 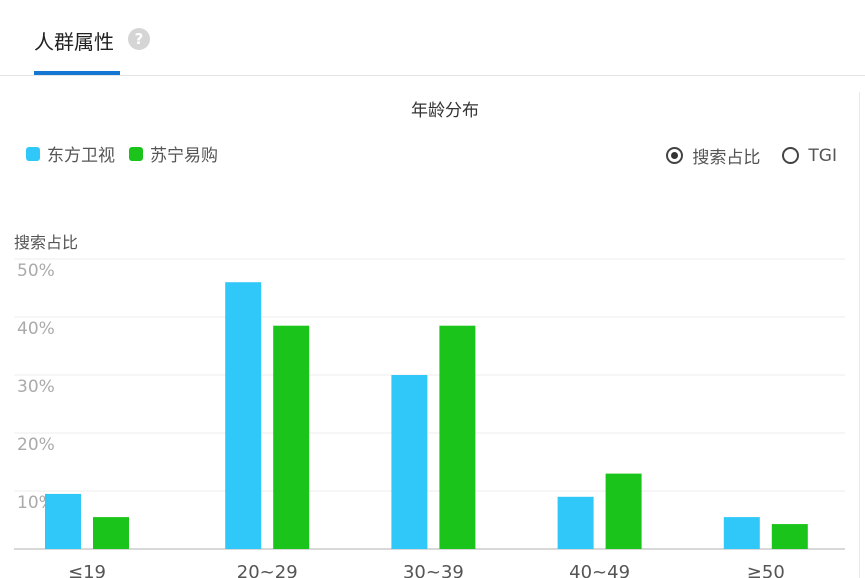 What do you see at coordinates (36, 271) in the screenshot?
I see `y-tick-label: 50%` at bounding box center [36, 271].